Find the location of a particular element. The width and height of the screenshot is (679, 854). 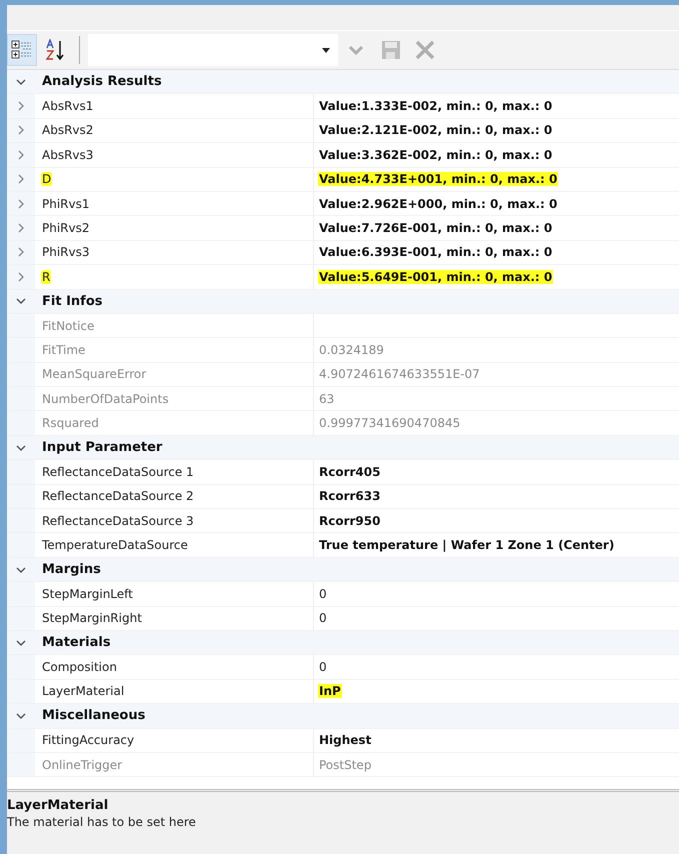

dropdown-arrow-icon is located at coordinates (326, 50).